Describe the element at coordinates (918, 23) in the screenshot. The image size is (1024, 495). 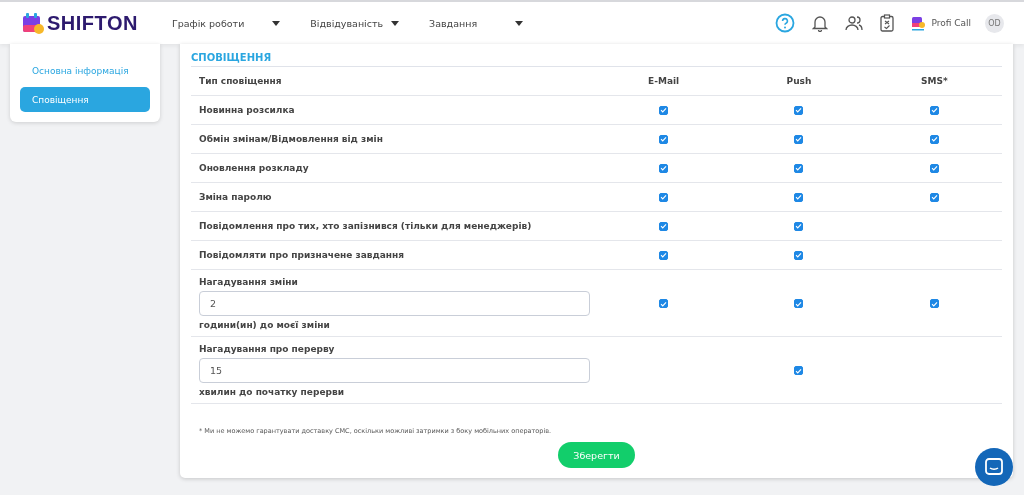
I see `company-logo-icon` at that location.